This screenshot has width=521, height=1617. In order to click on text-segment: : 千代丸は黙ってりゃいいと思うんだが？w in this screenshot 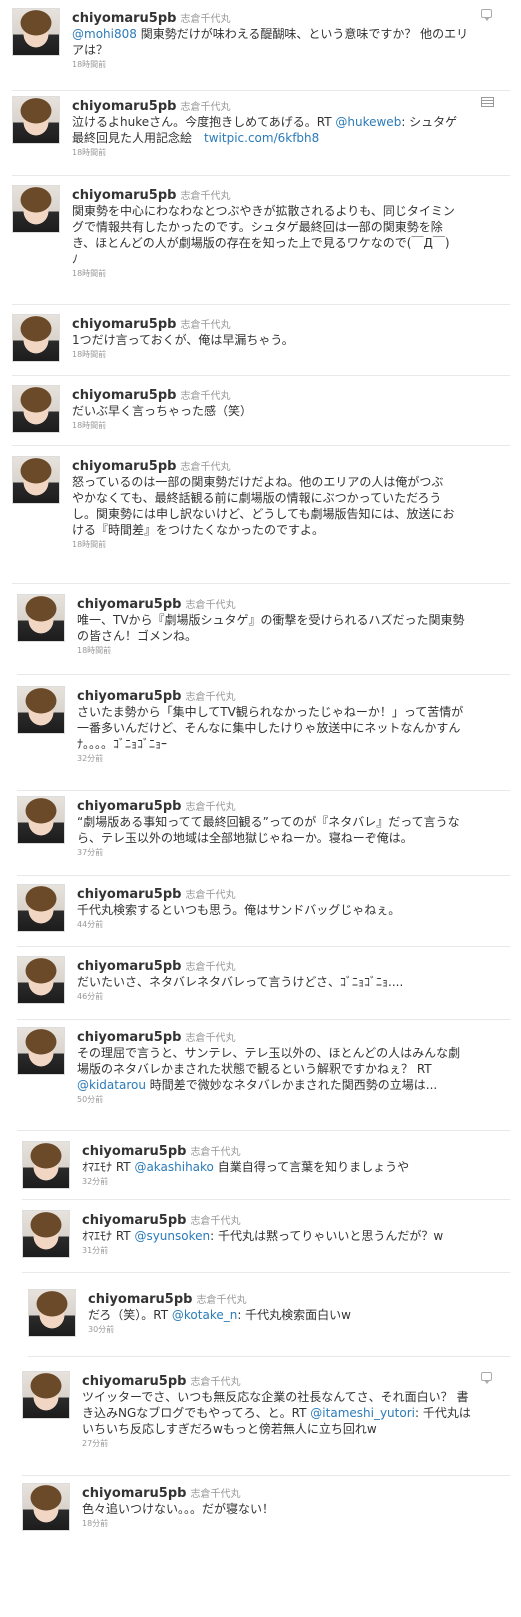, I will do `click(327, 1236)`.